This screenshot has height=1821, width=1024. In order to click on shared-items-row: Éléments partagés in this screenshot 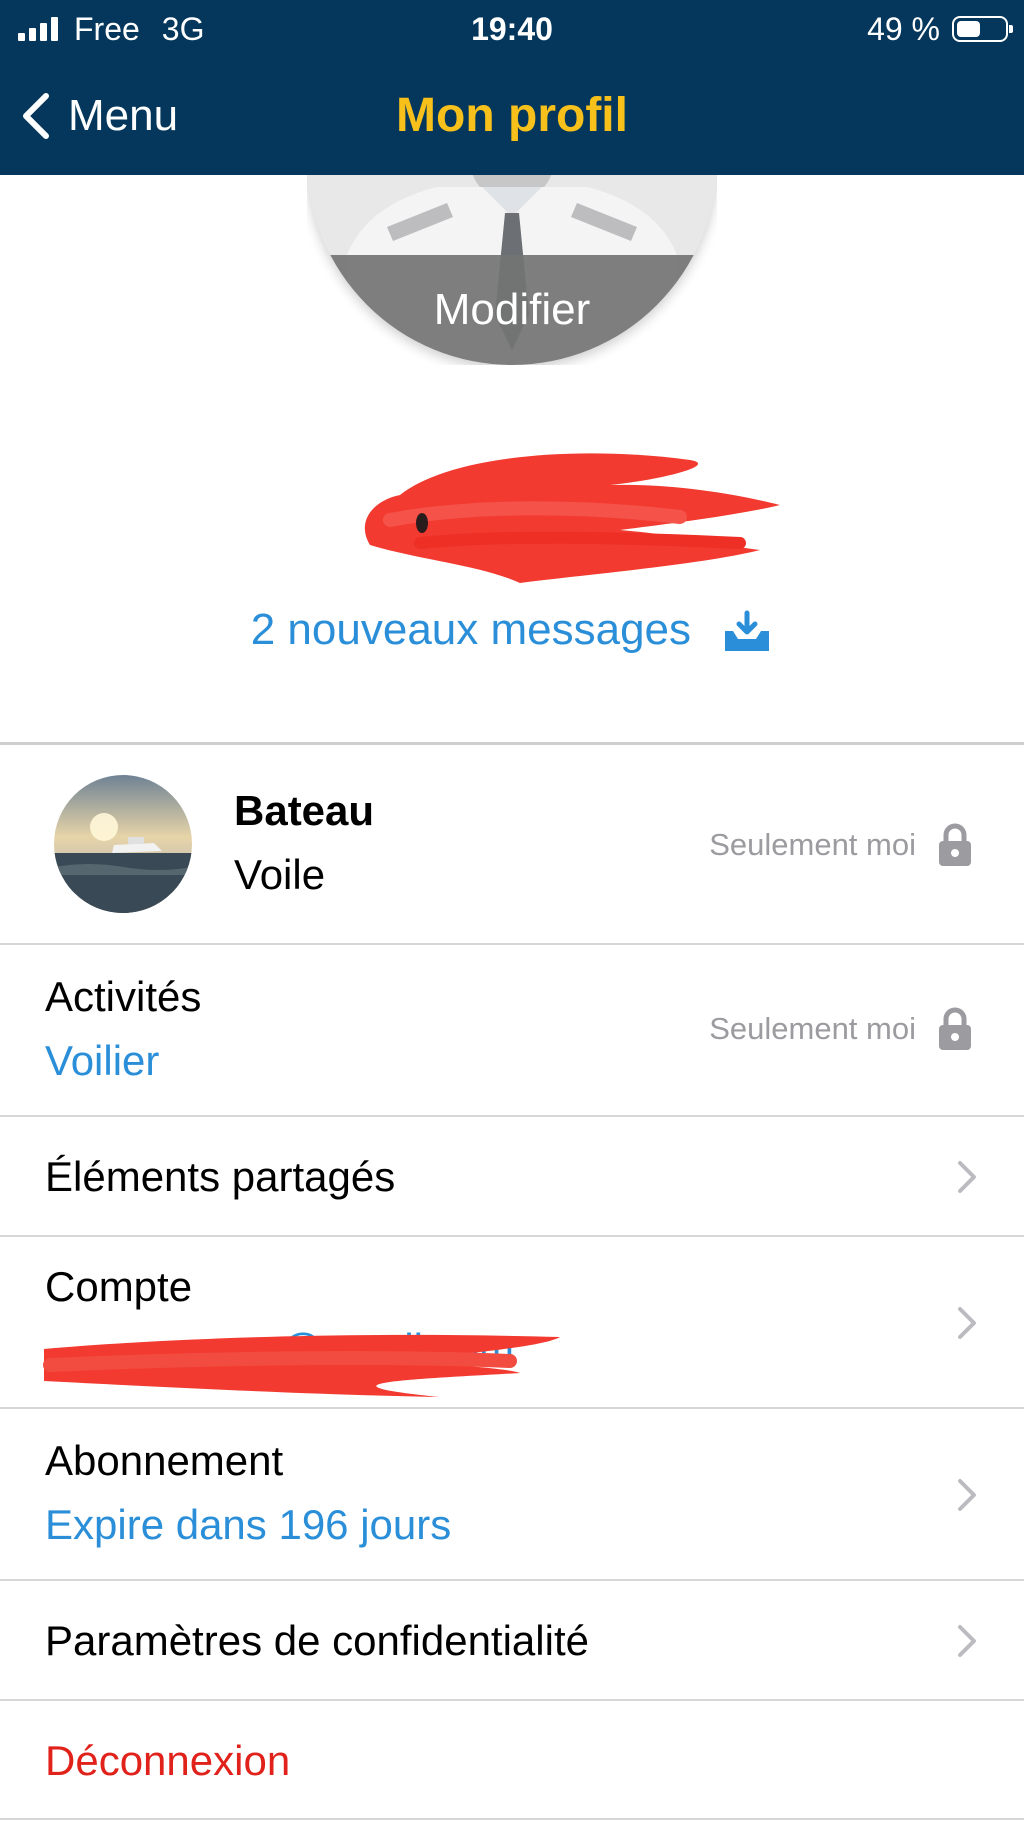, I will do `click(512, 1175)`.